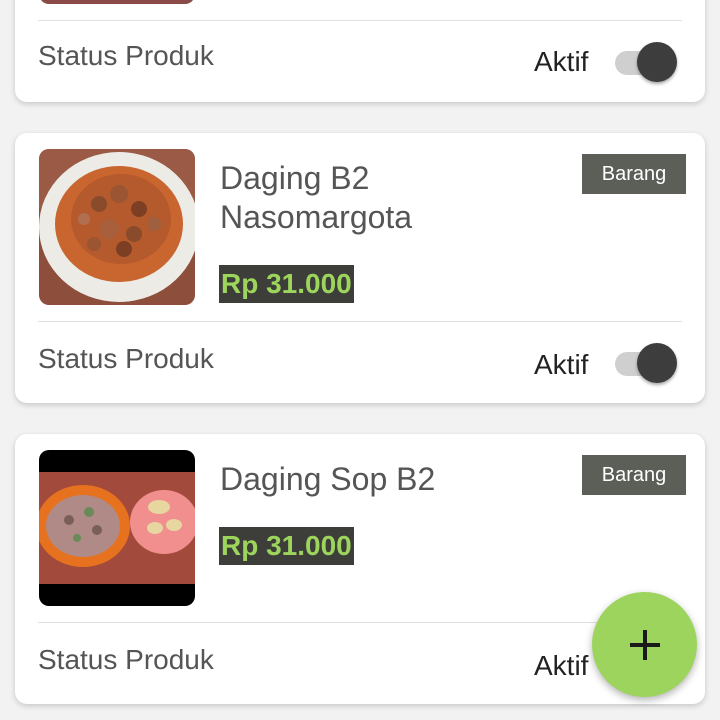 Image resolution: width=720 pixels, height=720 pixels. Describe the element at coordinates (328, 479) in the screenshot. I see `product-name: Daging Sop B2` at that location.